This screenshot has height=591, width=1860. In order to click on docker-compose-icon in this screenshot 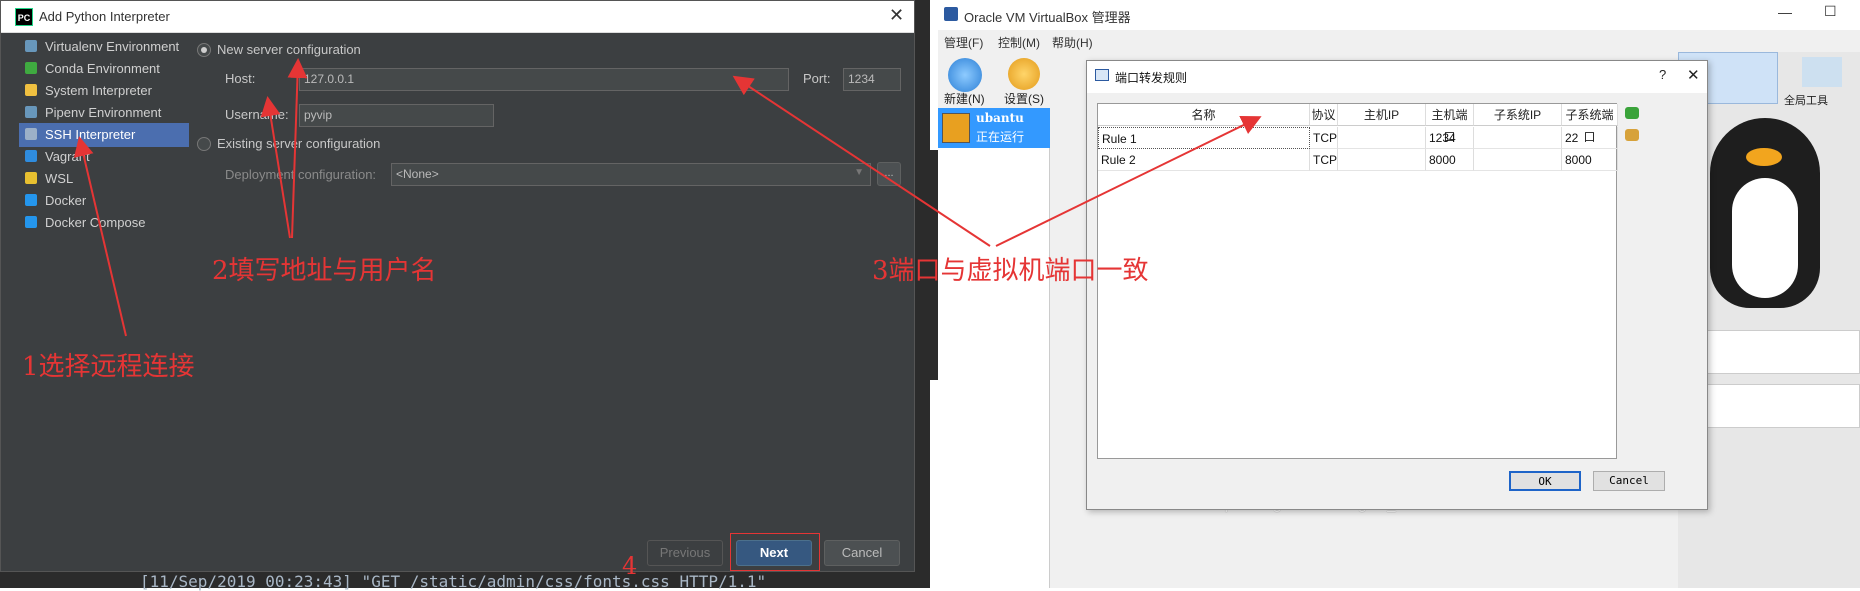, I will do `click(31, 222)`.